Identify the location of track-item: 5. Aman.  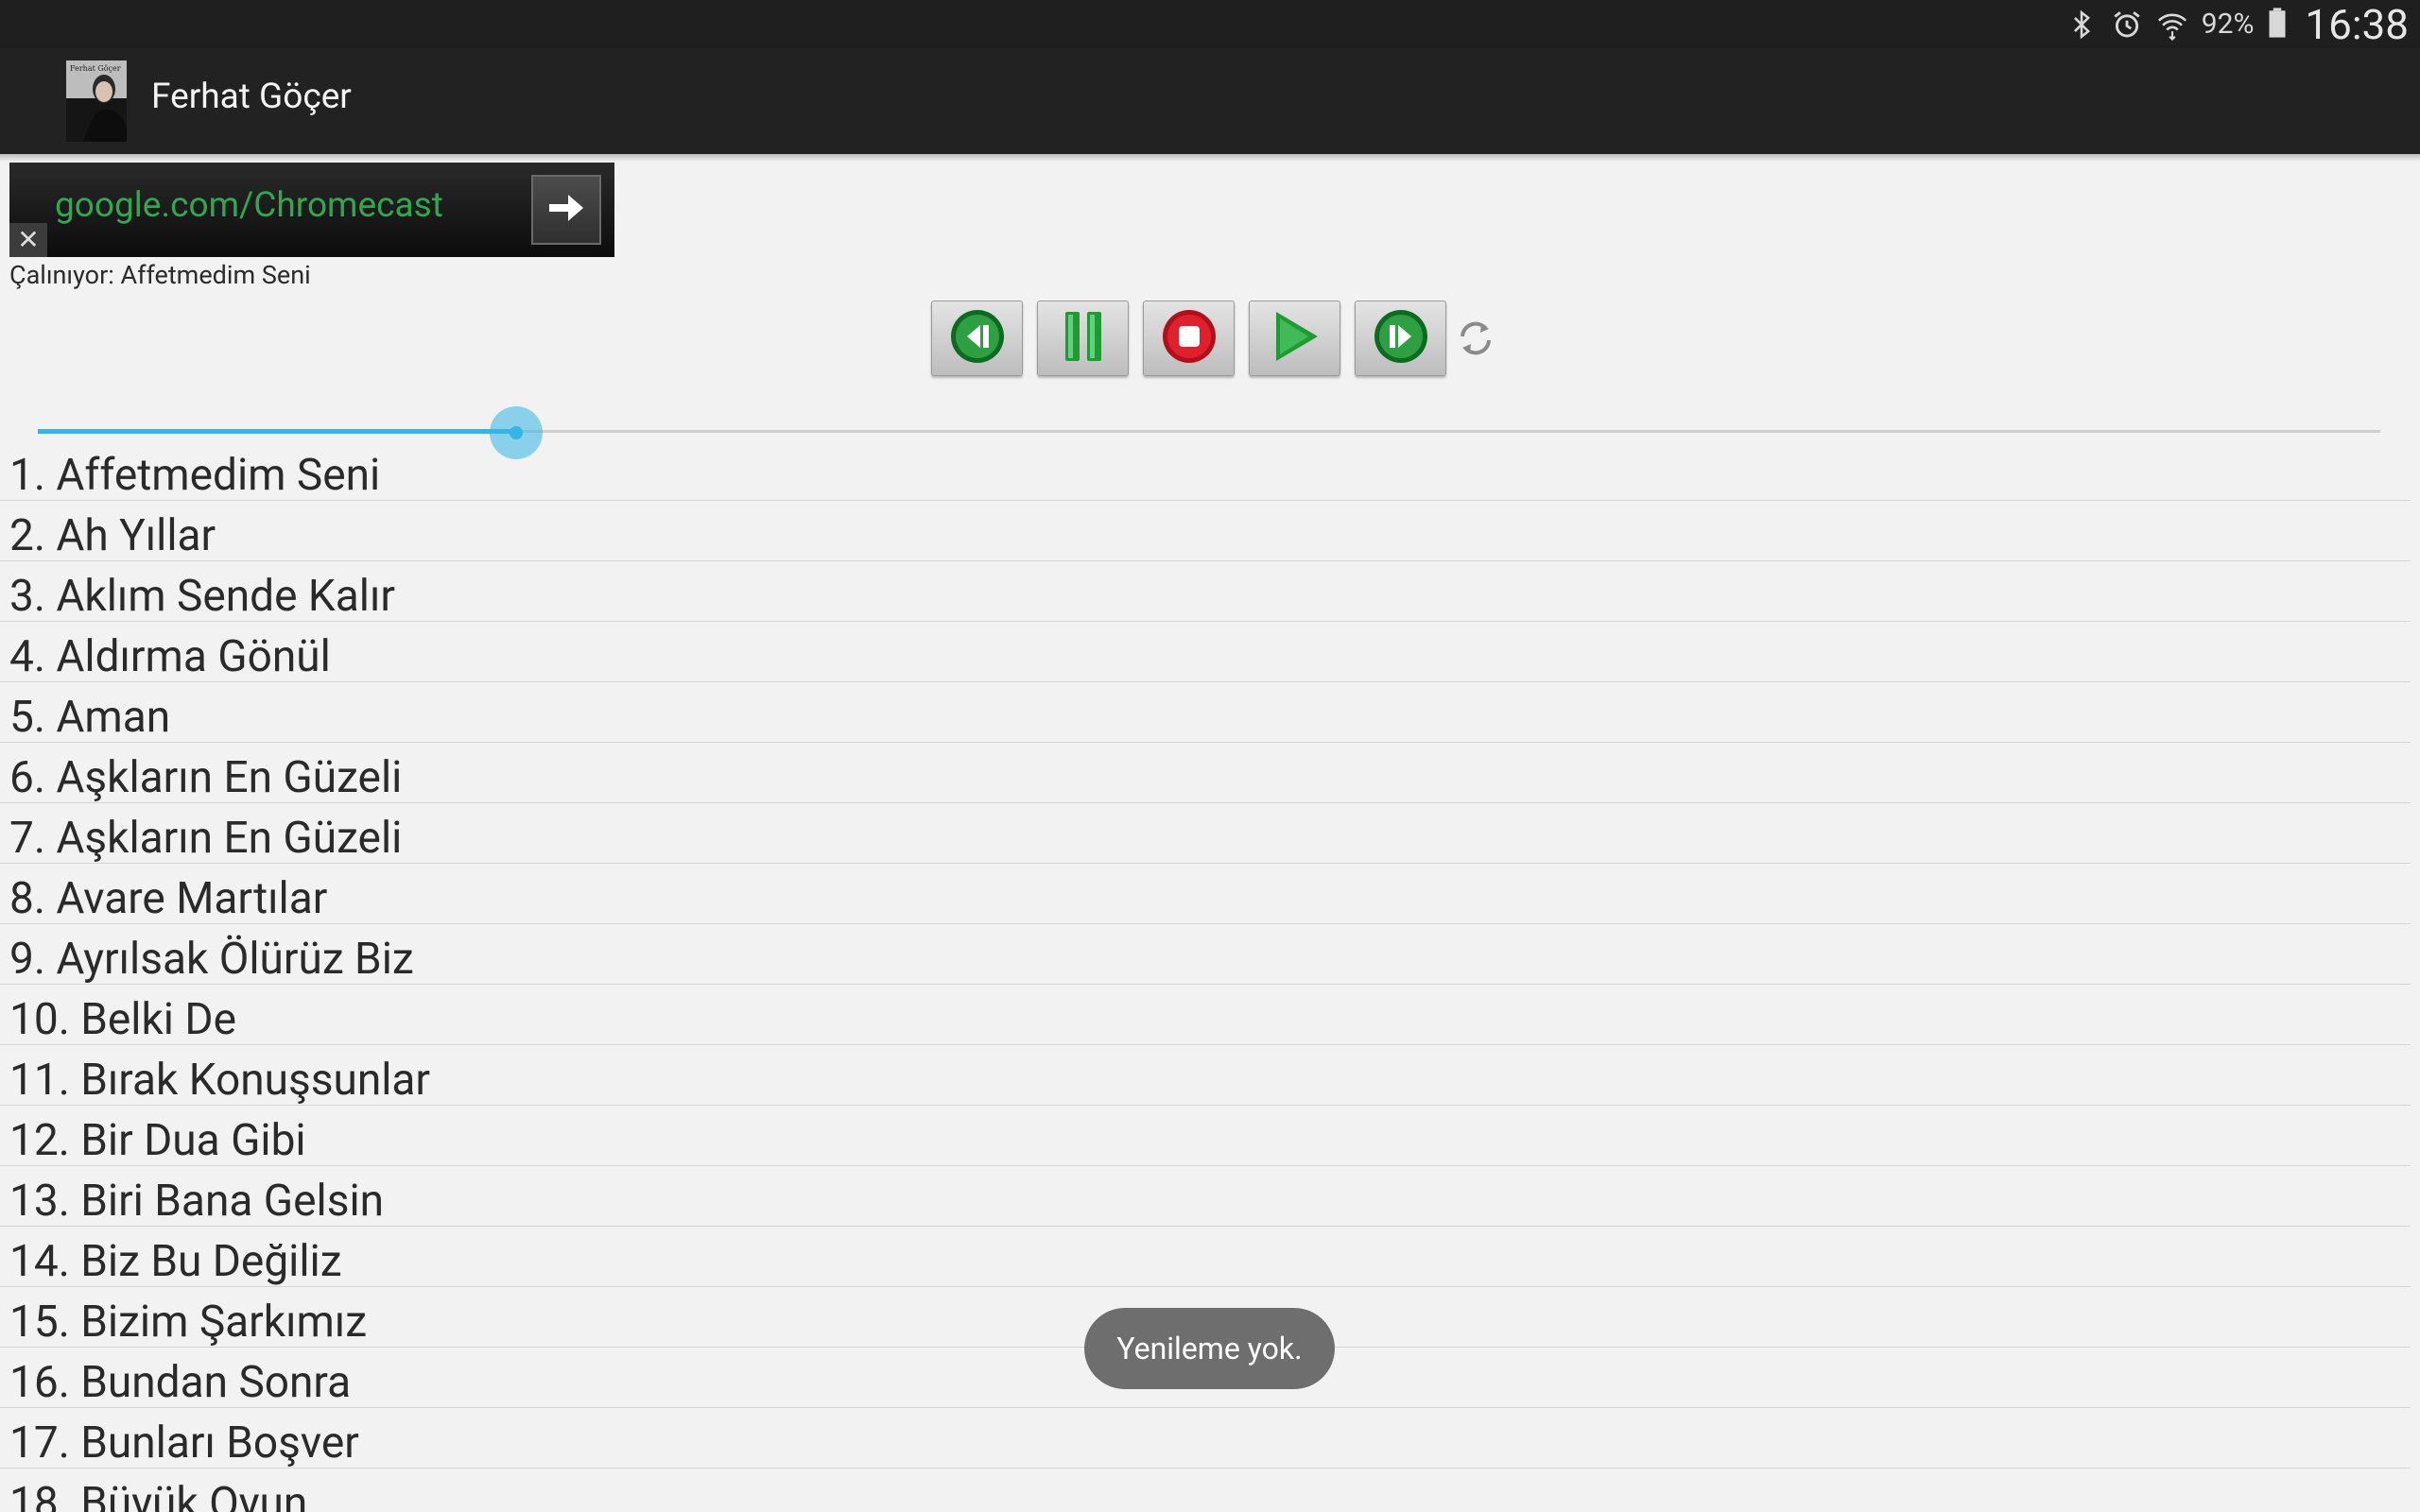
(1205, 712).